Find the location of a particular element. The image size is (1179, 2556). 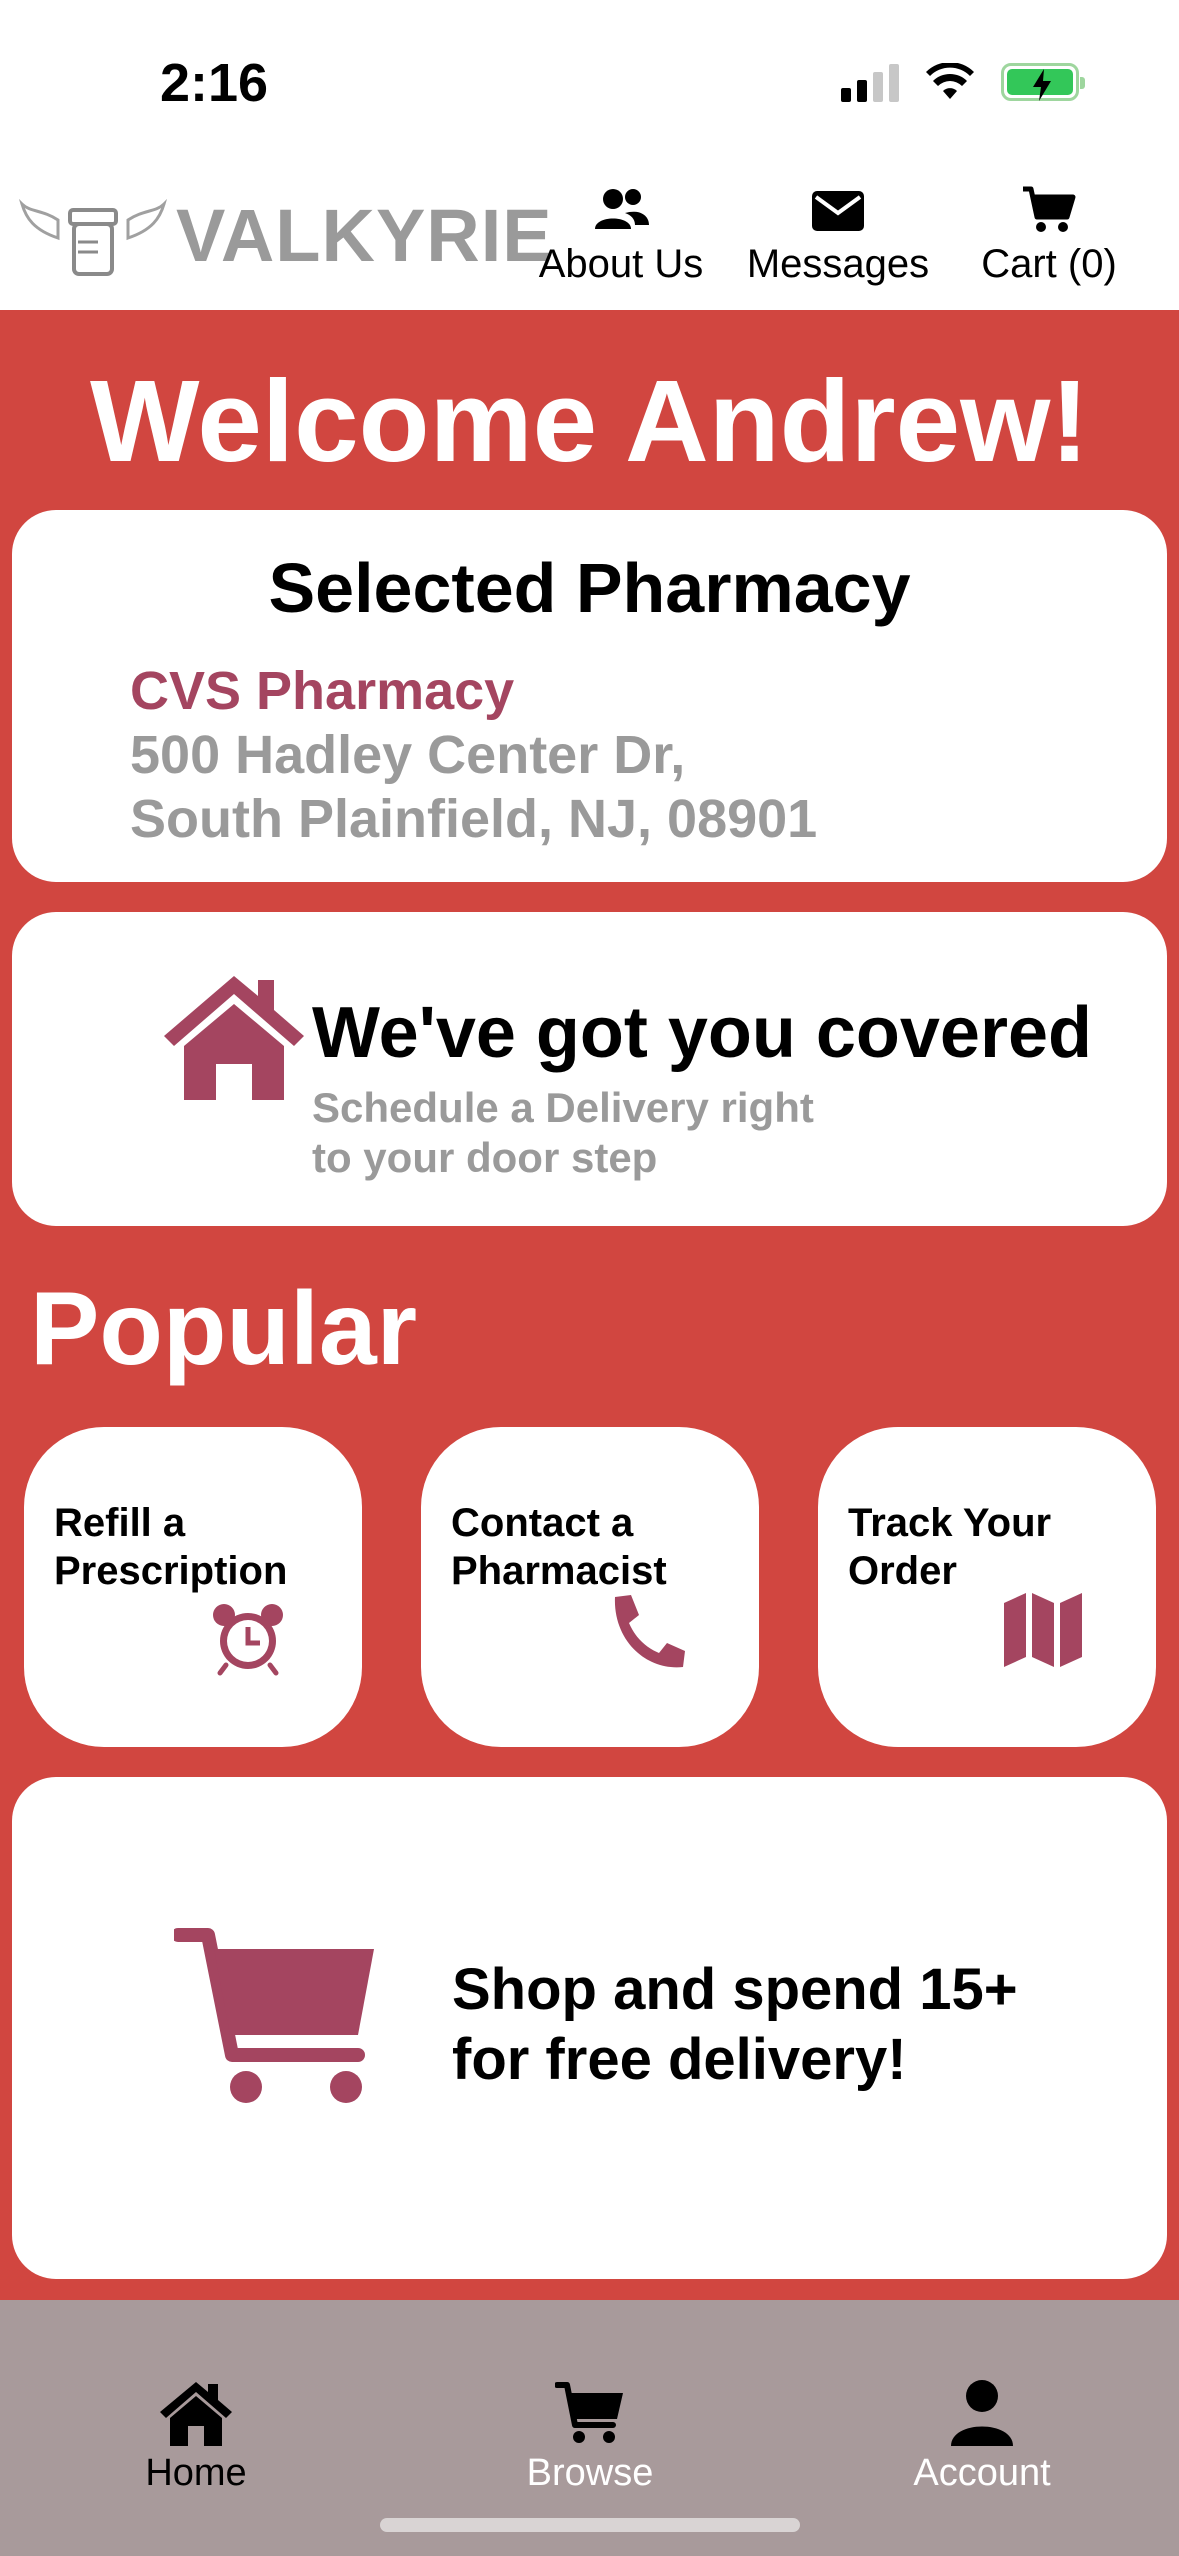

cellular-signal-icon is located at coordinates (870, 82).